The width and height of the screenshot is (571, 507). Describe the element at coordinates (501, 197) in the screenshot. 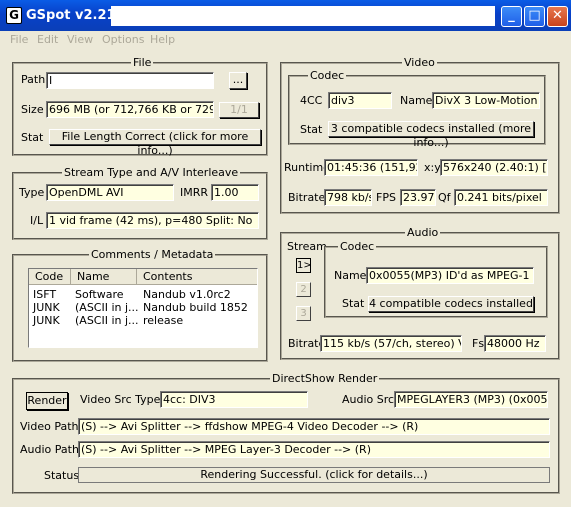

I see `qf-field: 0.241 bits/pixel` at that location.